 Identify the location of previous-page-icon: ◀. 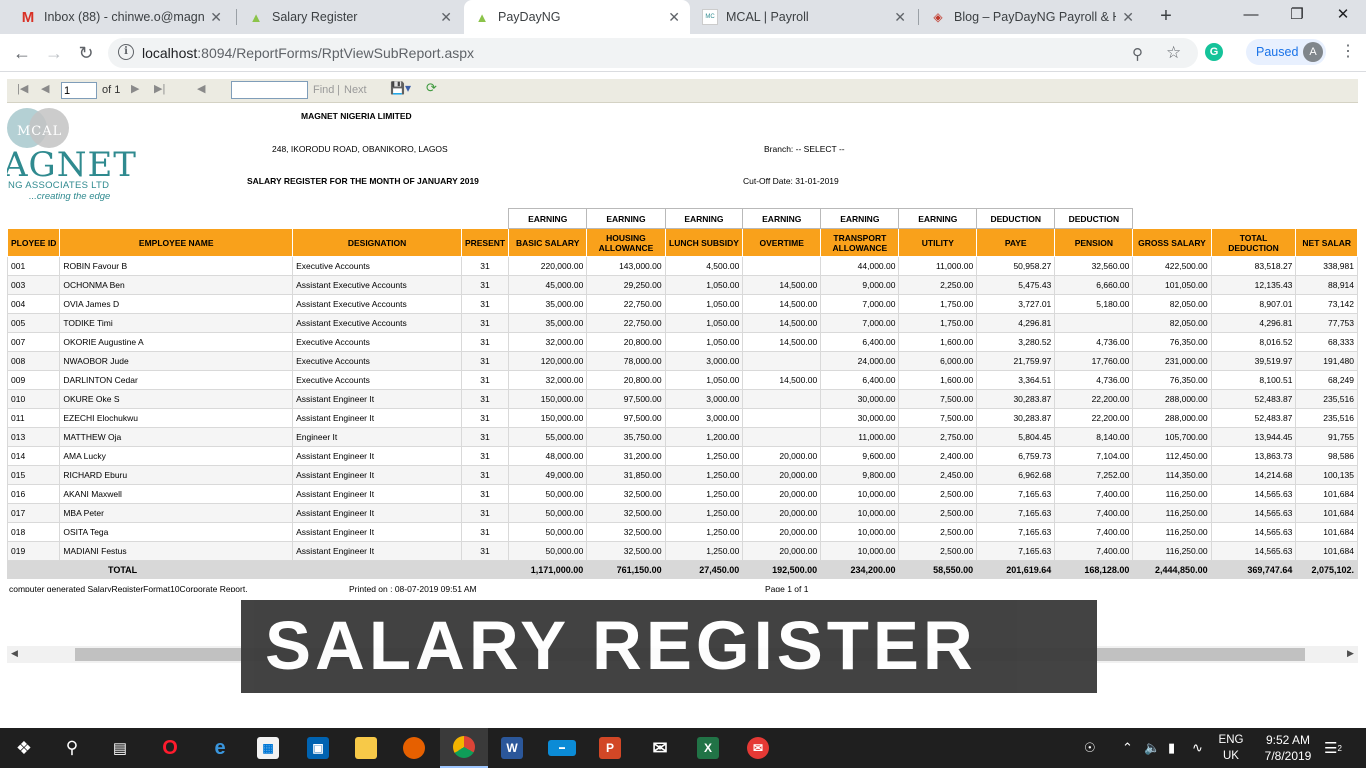
(45, 88).